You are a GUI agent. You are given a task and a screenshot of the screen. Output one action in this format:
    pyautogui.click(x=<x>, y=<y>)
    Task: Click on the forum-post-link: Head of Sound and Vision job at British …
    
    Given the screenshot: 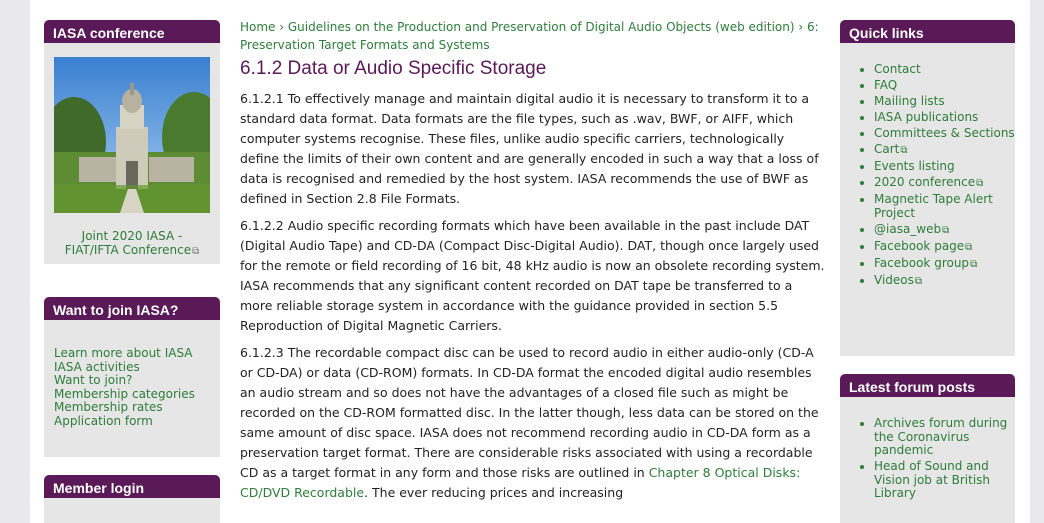 What is the action you would take?
    pyautogui.click(x=932, y=479)
    